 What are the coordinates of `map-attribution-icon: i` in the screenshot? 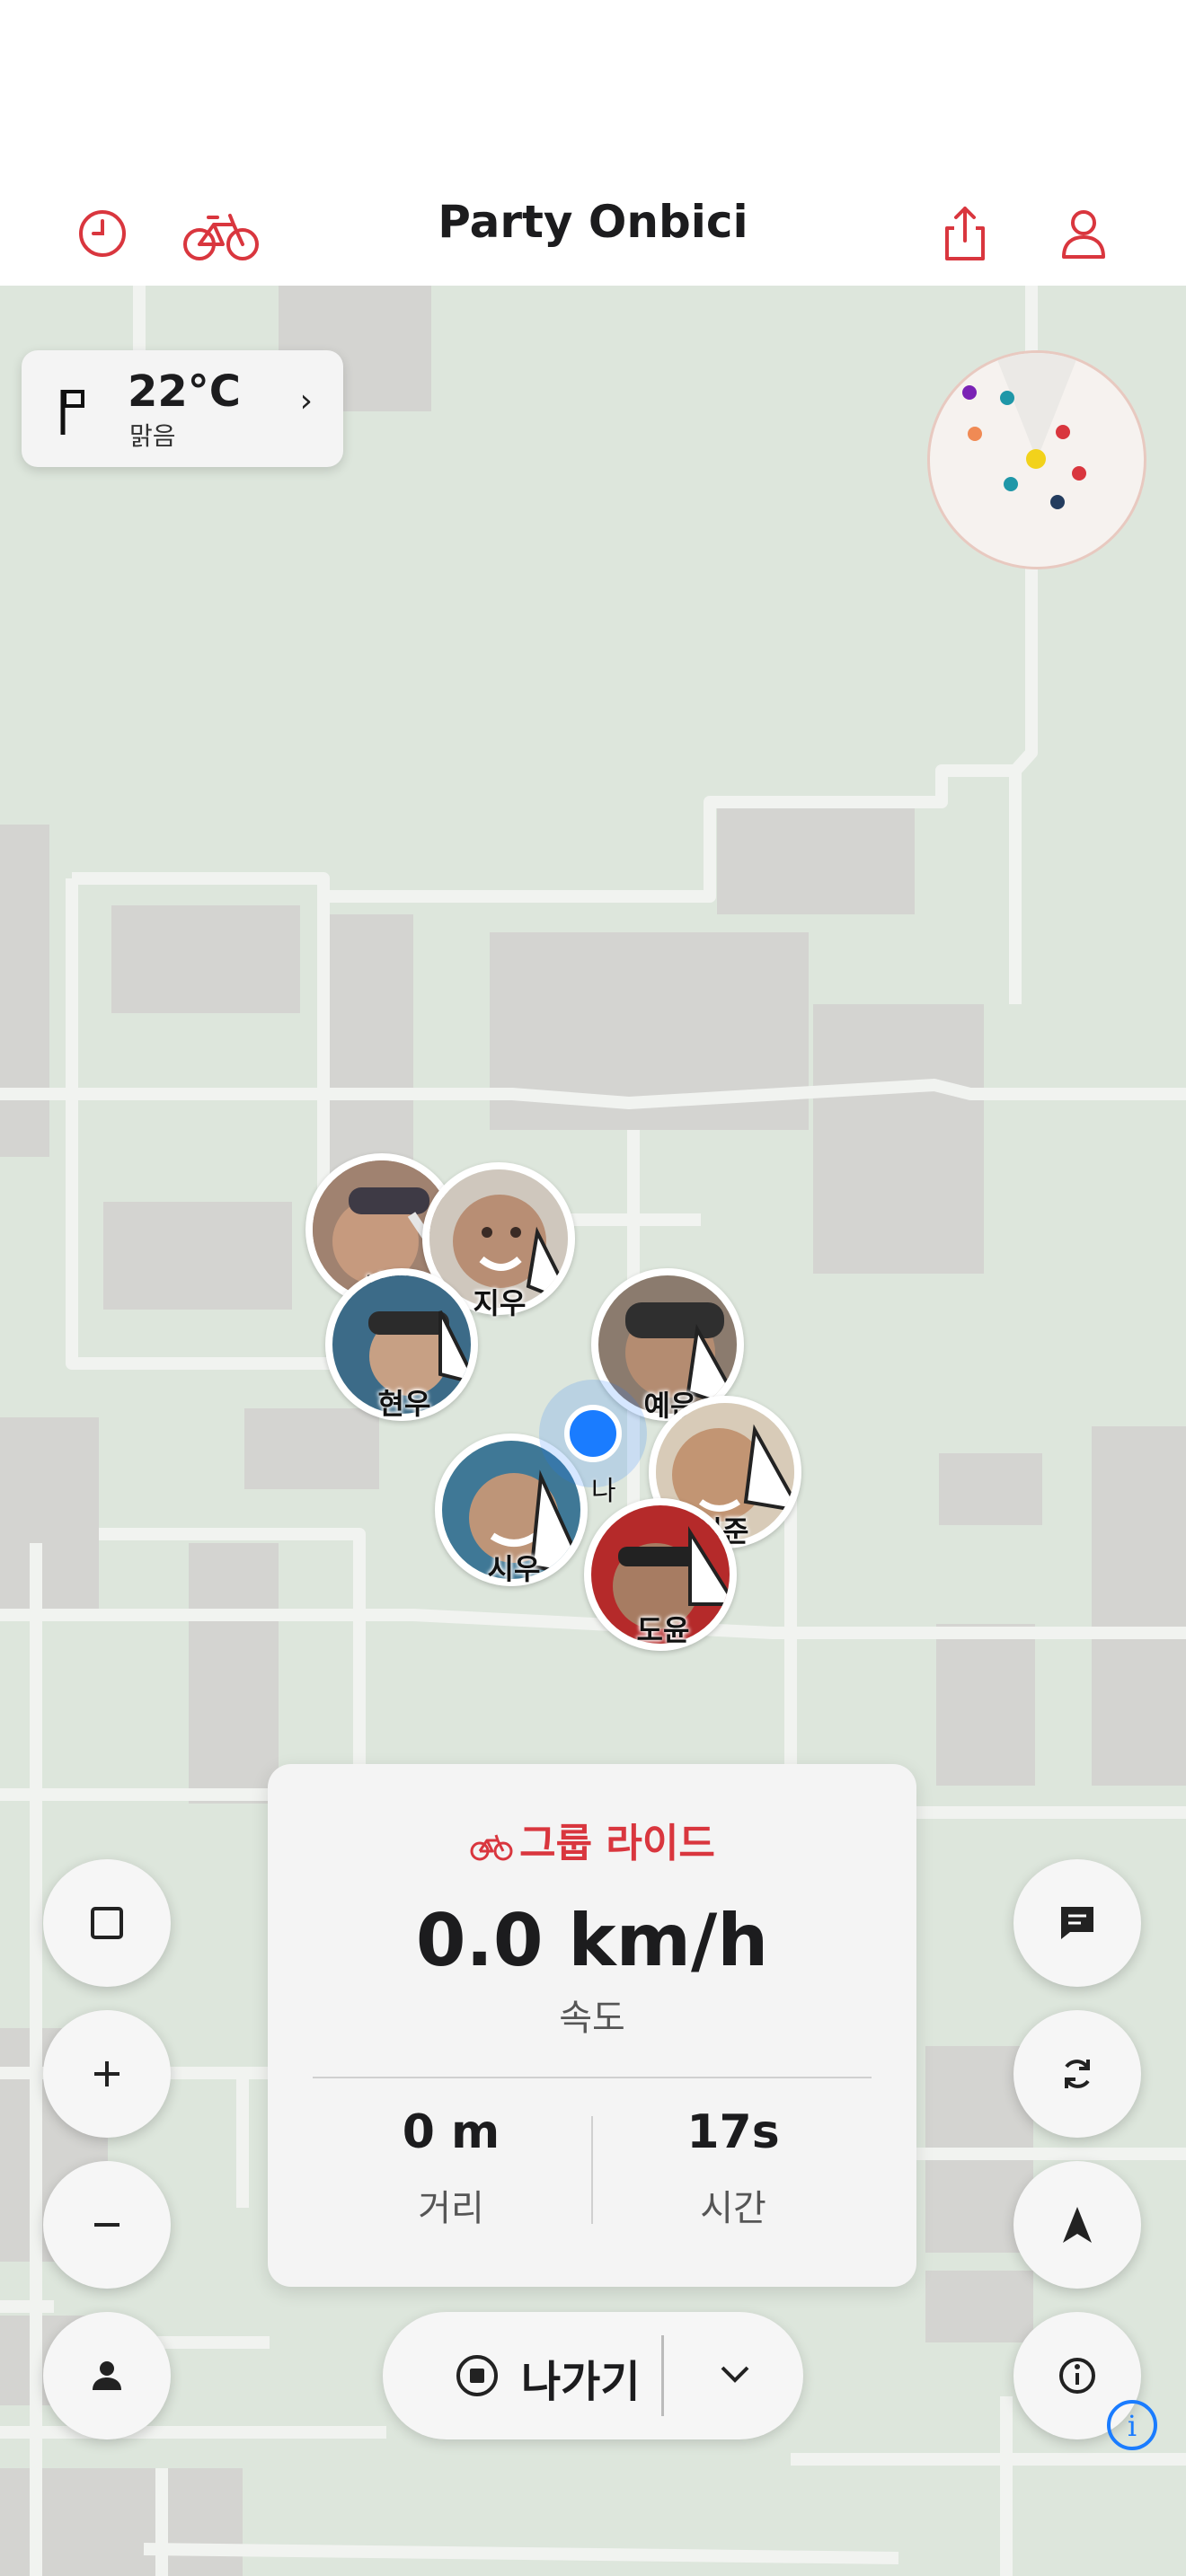 It's located at (1132, 2425).